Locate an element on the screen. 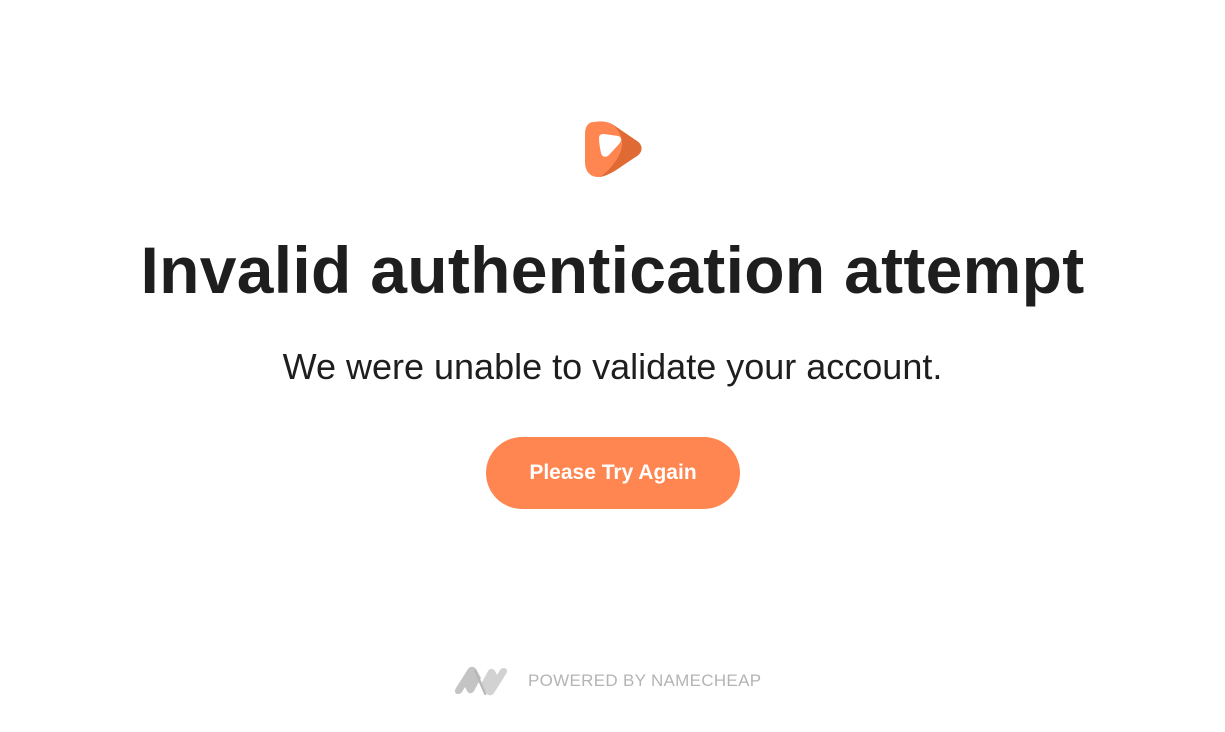  try-again-button: Please Try Again is located at coordinates (613, 473).